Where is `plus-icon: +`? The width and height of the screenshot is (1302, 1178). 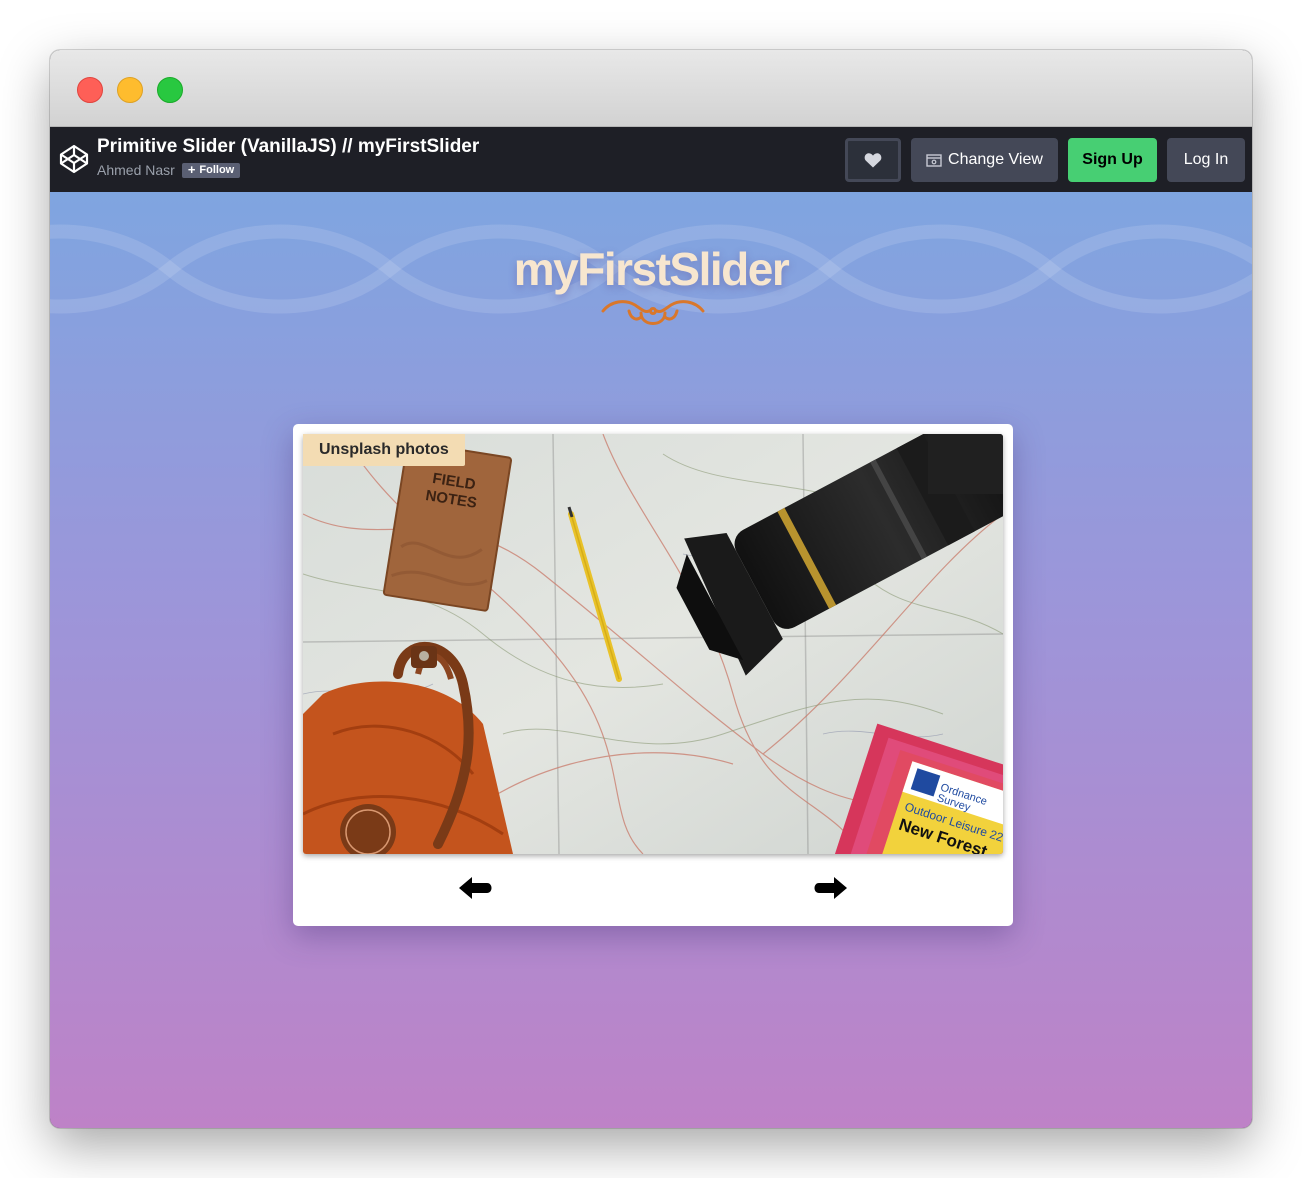
plus-icon: + is located at coordinates (191, 169).